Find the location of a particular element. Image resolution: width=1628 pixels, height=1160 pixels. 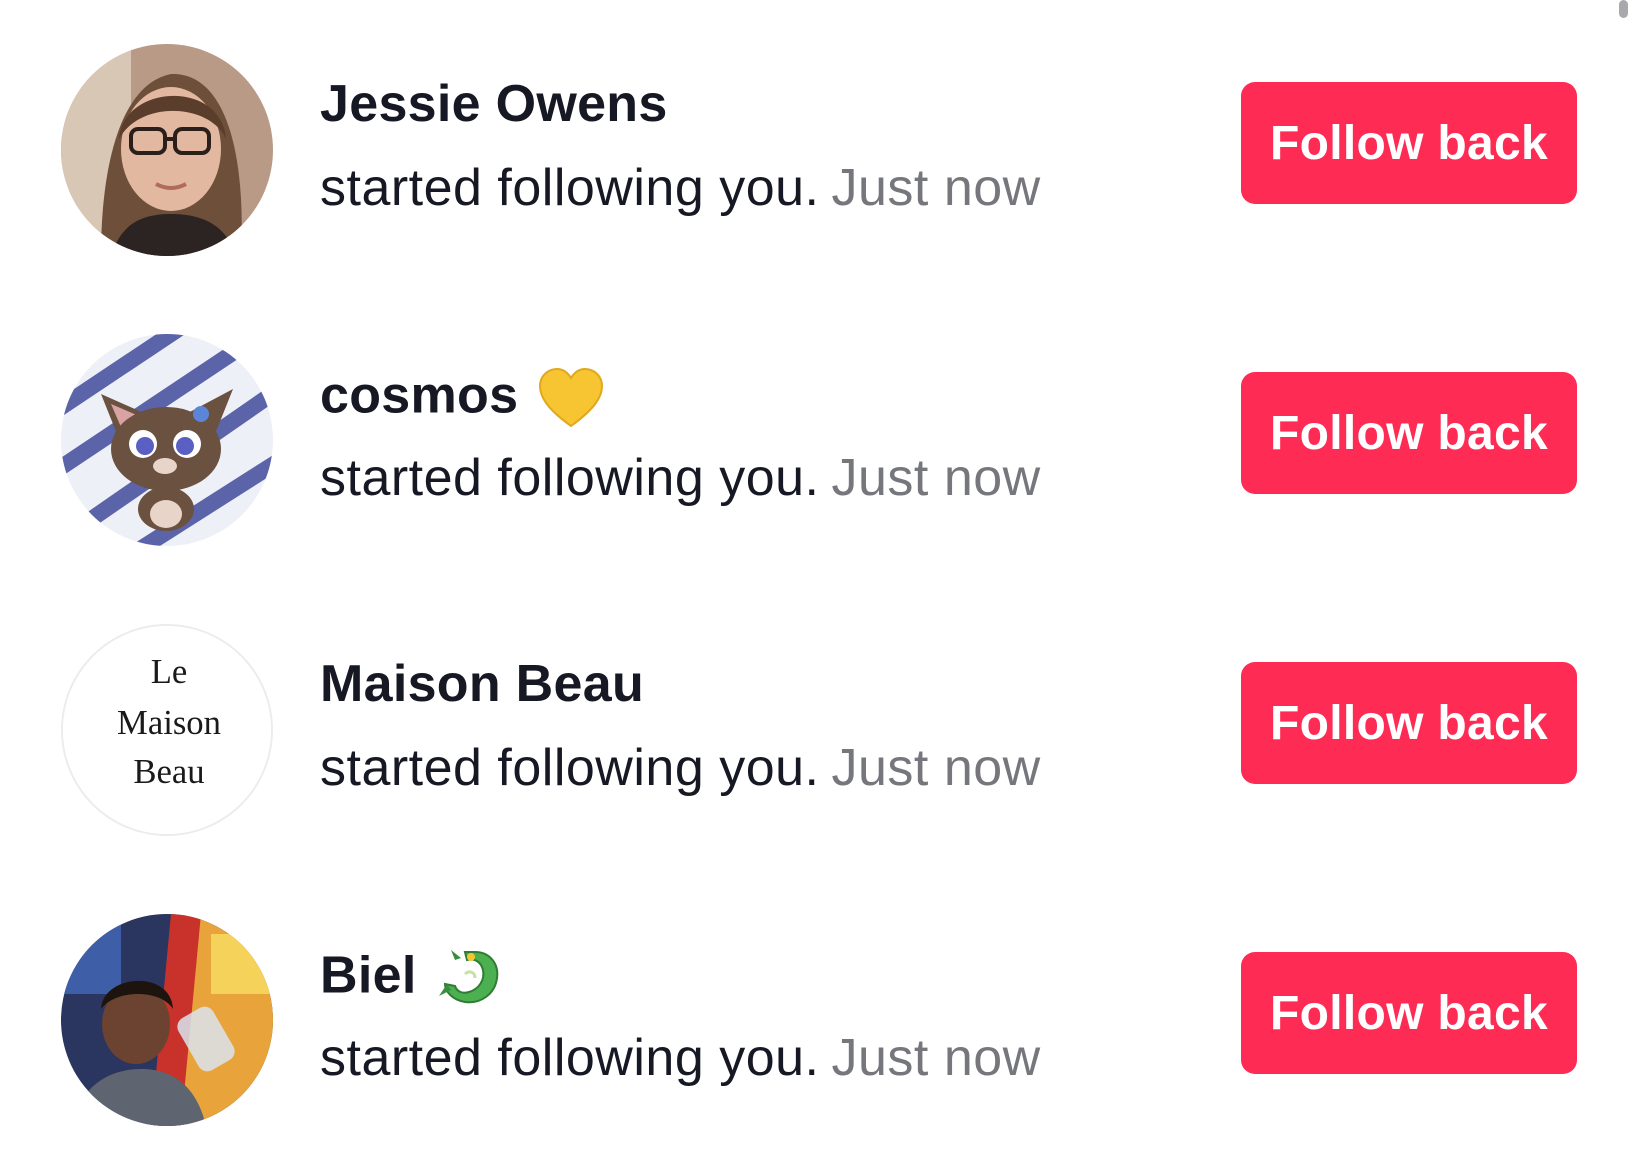

username: cosmos is located at coordinates (463, 399).